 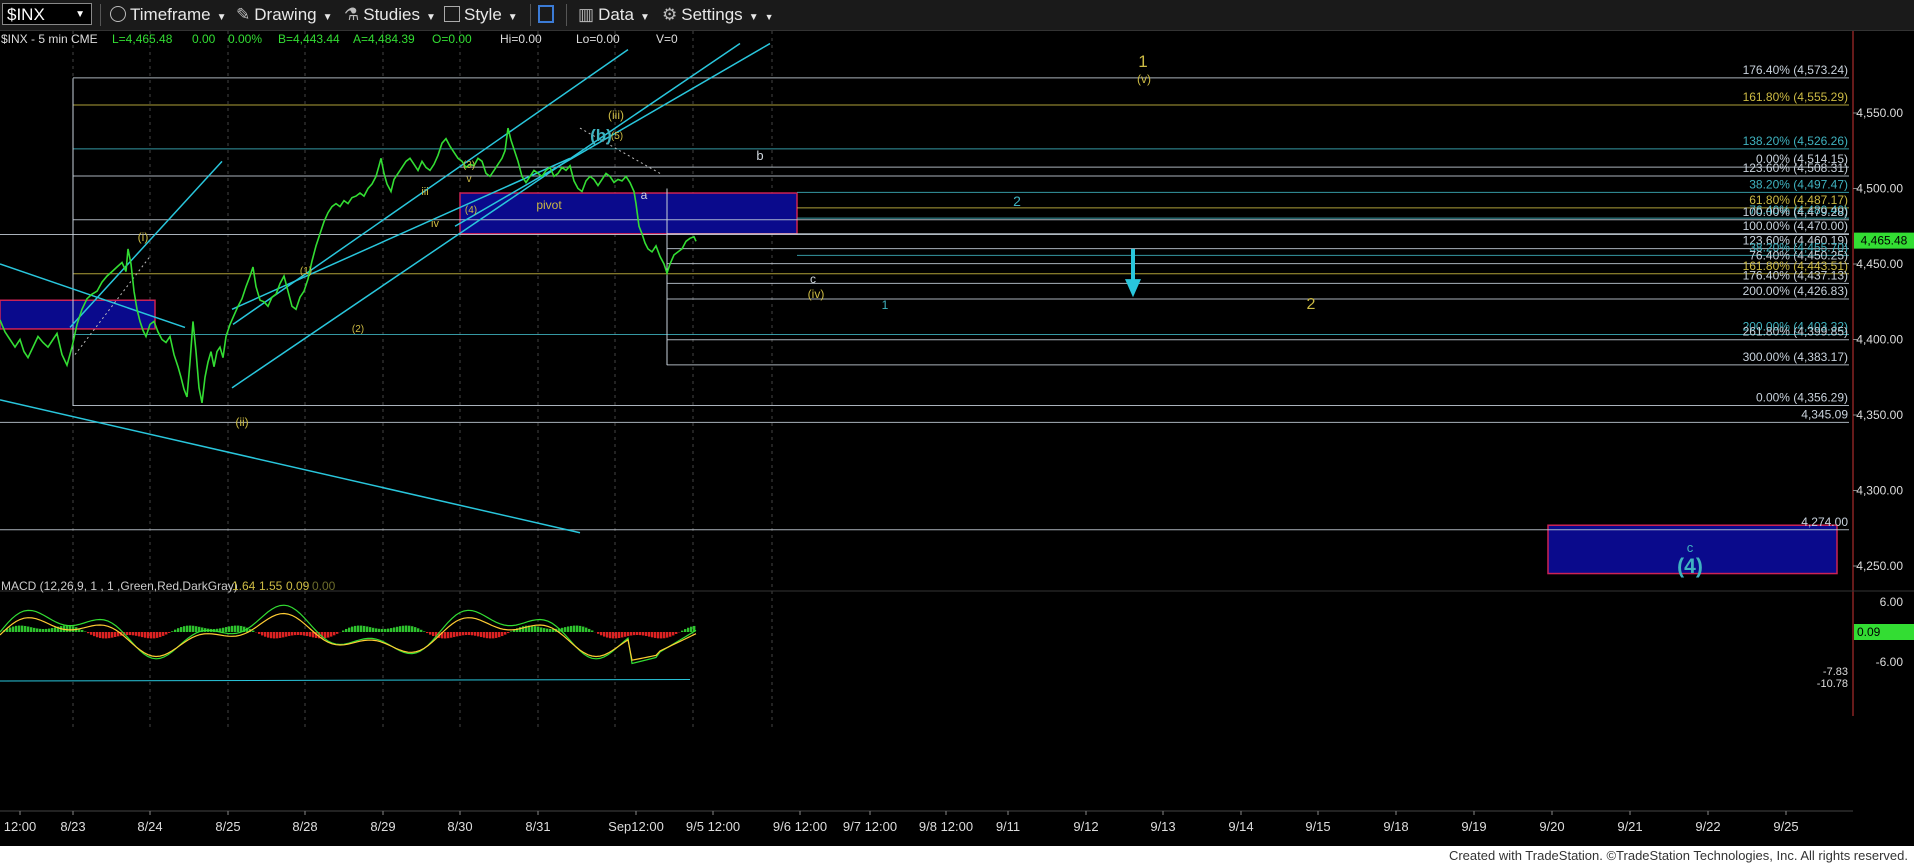 What do you see at coordinates (271, 586) in the screenshot?
I see `macd-value: 1.55` at bounding box center [271, 586].